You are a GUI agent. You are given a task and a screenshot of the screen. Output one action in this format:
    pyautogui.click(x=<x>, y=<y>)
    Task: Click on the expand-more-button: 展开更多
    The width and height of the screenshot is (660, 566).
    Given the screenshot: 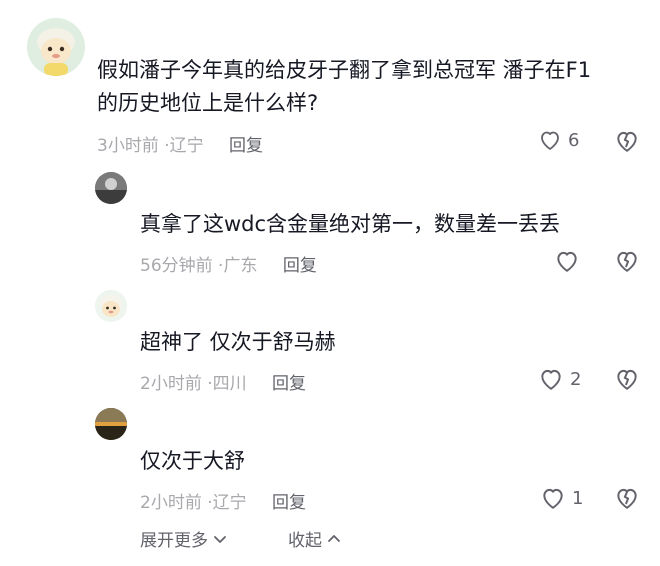 What is the action you would take?
    pyautogui.click(x=184, y=538)
    